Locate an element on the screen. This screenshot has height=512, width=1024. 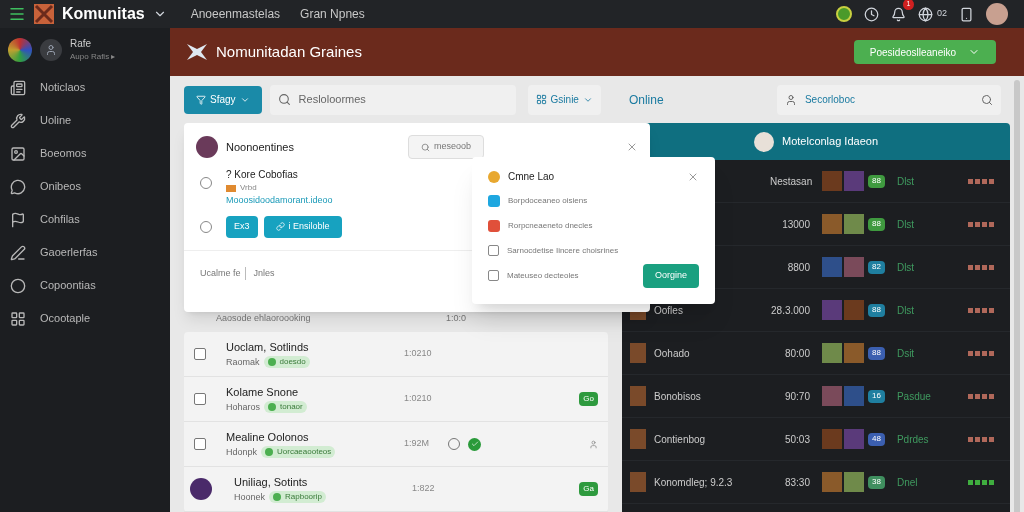
newspaper-icon is located at coordinates (18, 87).